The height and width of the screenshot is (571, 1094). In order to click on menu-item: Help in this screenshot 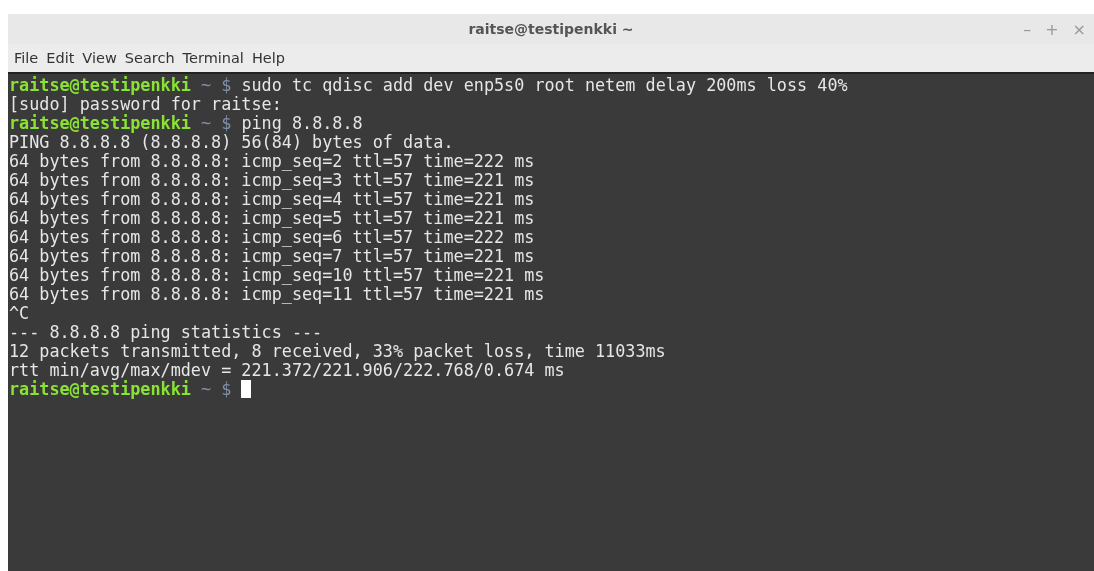, I will do `click(268, 58)`.